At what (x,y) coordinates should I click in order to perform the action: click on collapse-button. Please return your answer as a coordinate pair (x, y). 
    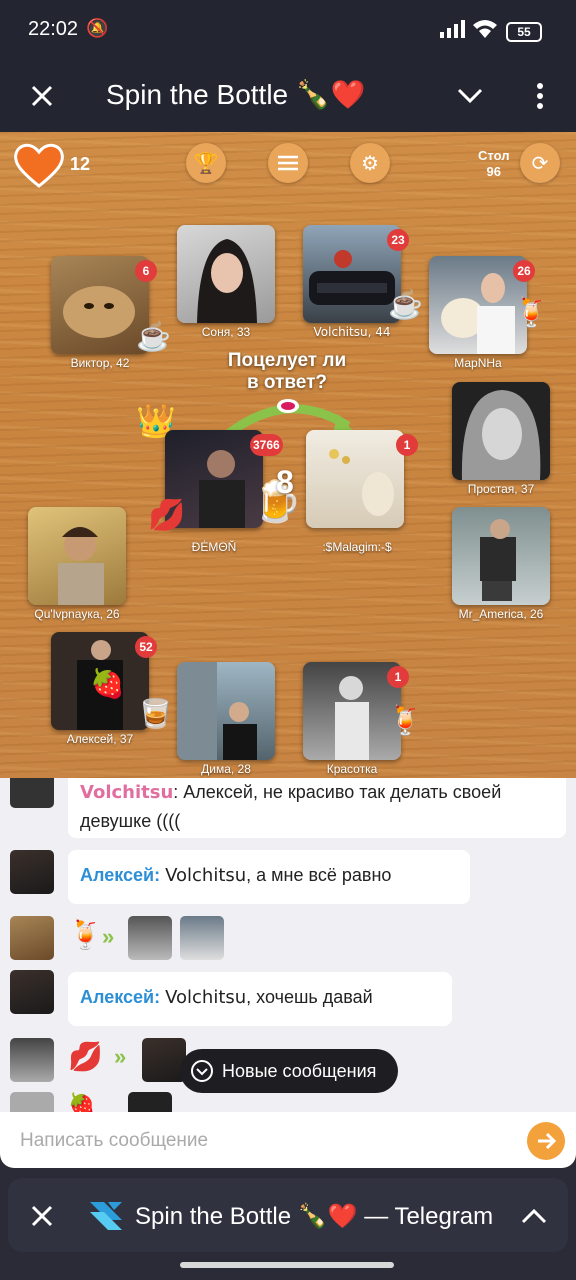
    Looking at the image, I should click on (470, 96).